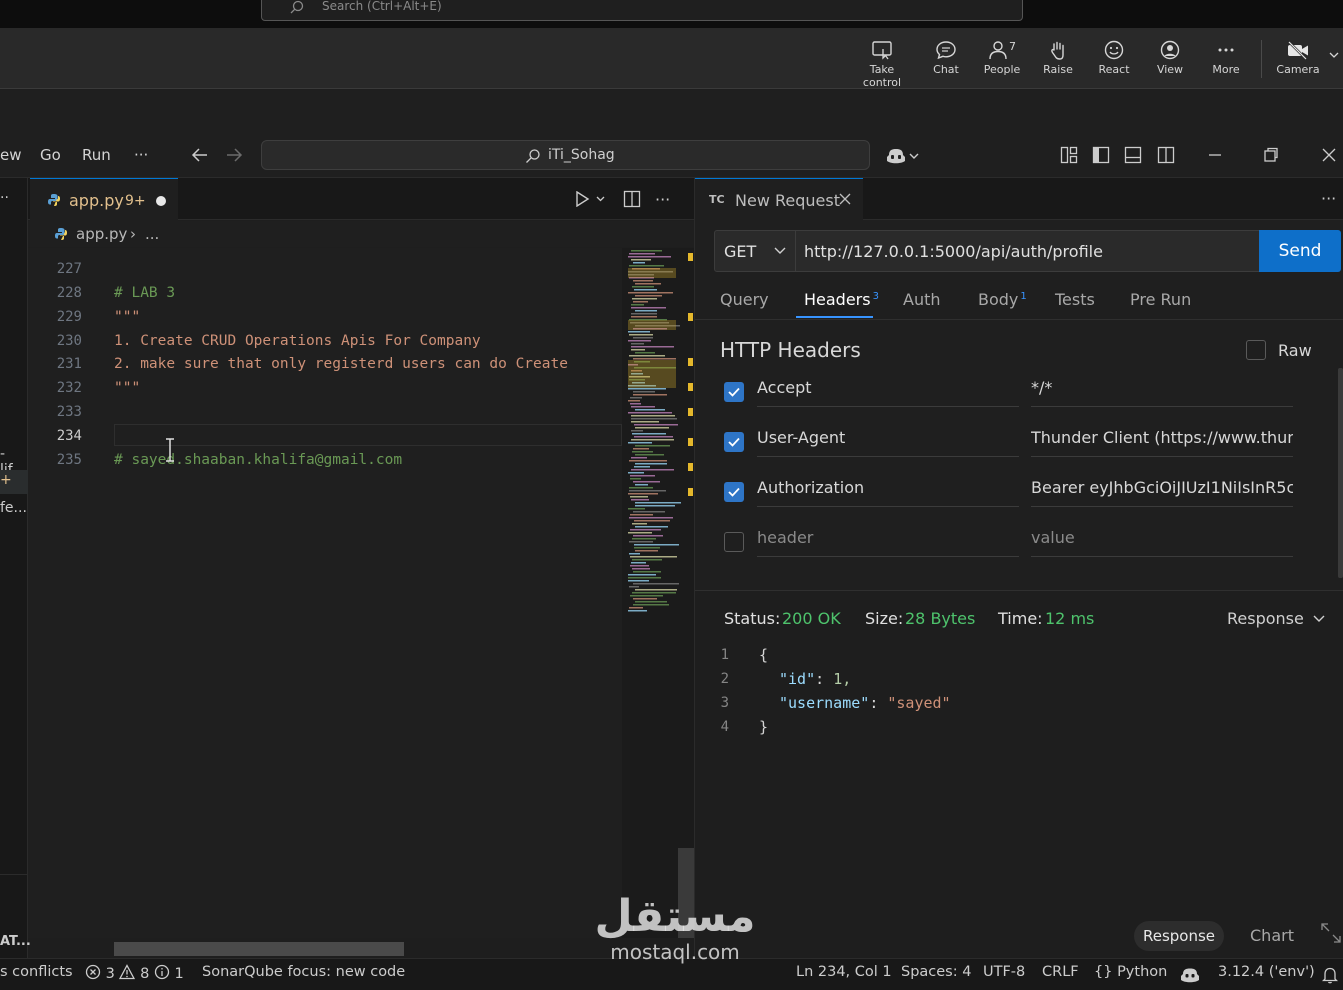 Image resolution: width=1343 pixels, height=990 pixels. What do you see at coordinates (1330, 975) in the screenshot?
I see `notifications-bell-icon` at bounding box center [1330, 975].